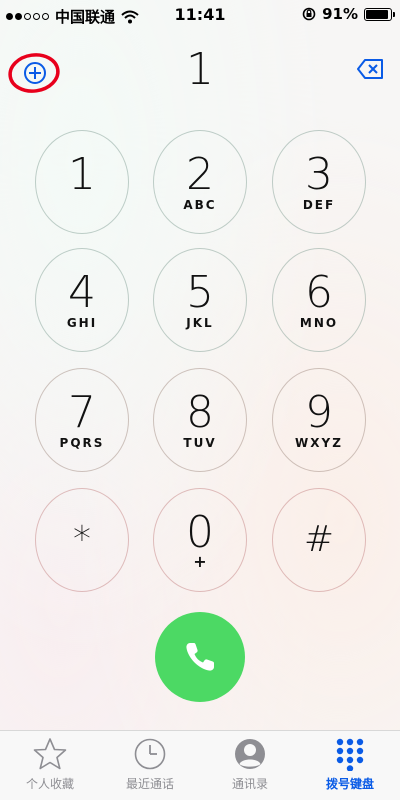  I want to click on key-2: 2 ABC, so click(200, 182).